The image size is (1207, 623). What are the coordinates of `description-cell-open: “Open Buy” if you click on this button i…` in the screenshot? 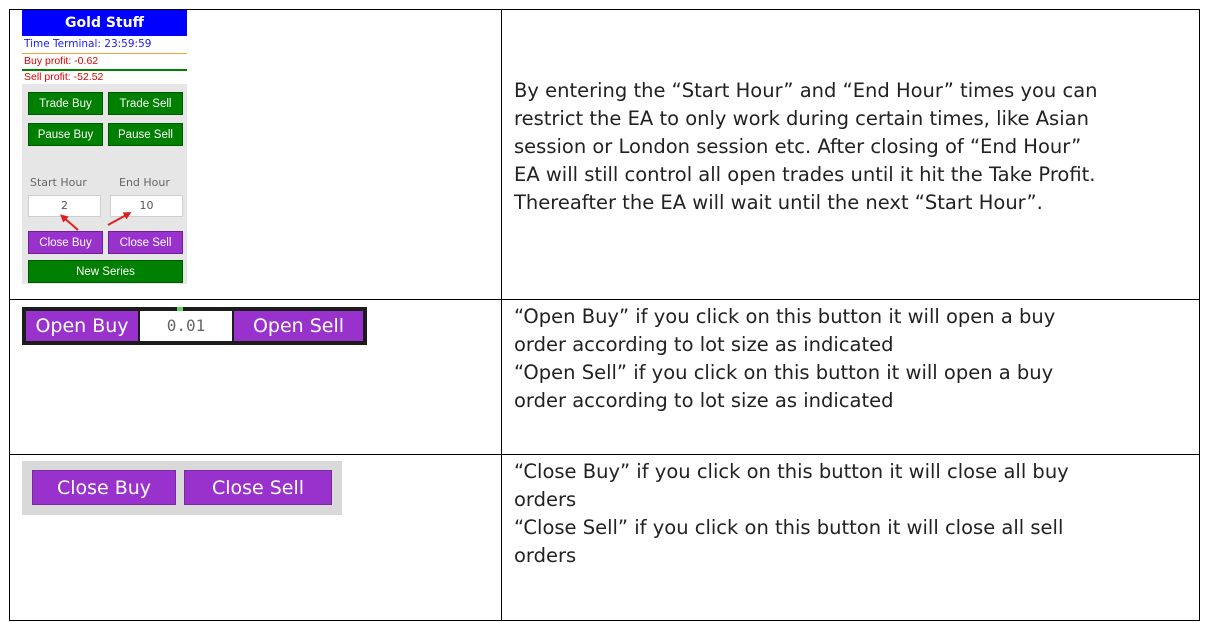 It's located at (850, 377).